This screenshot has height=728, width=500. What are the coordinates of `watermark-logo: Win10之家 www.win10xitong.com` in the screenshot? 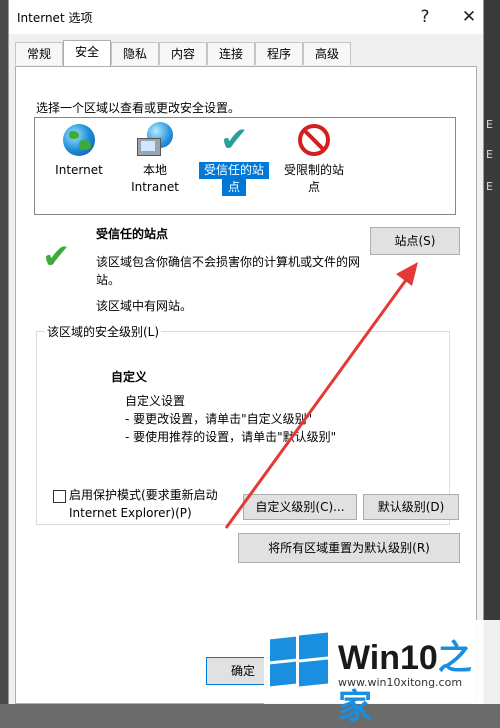 It's located at (382, 673).